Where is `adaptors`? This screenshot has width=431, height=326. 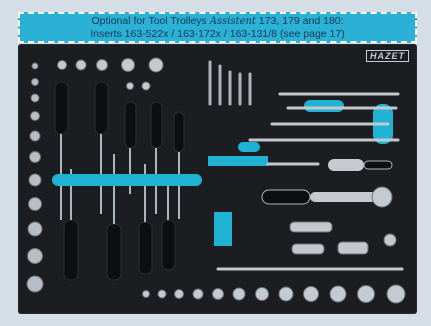
adaptors is located at coordinates (343, 238).